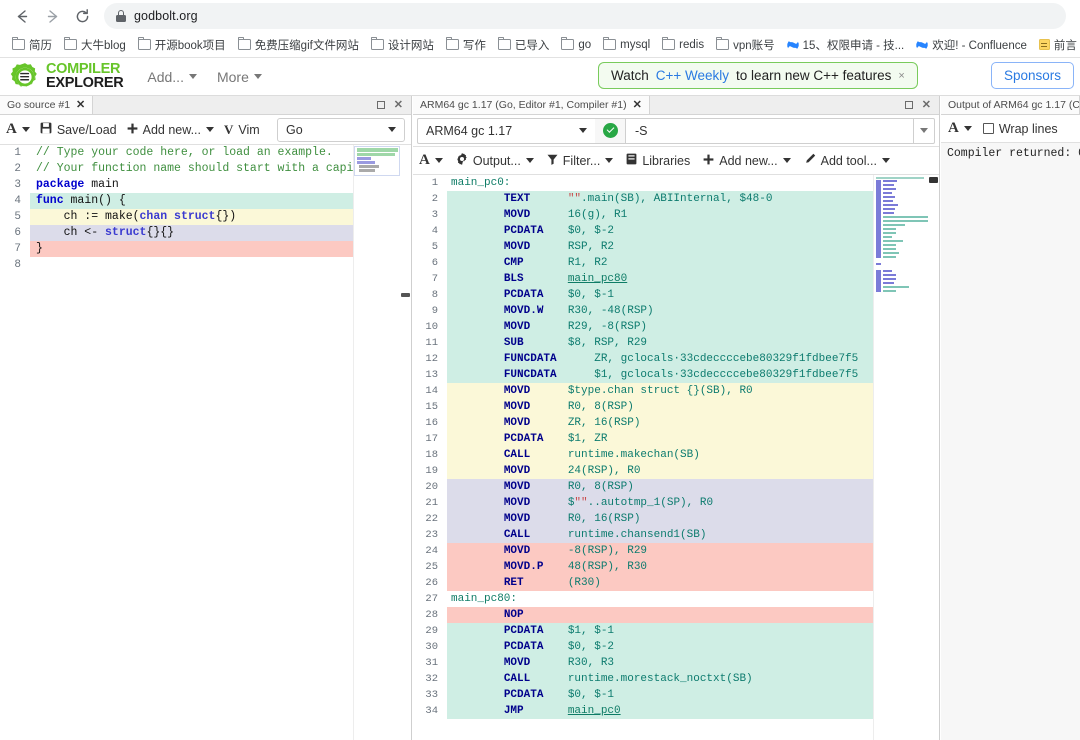  What do you see at coordinates (182, 44) in the screenshot?
I see `bookmark-item: 开源book项目` at bounding box center [182, 44].